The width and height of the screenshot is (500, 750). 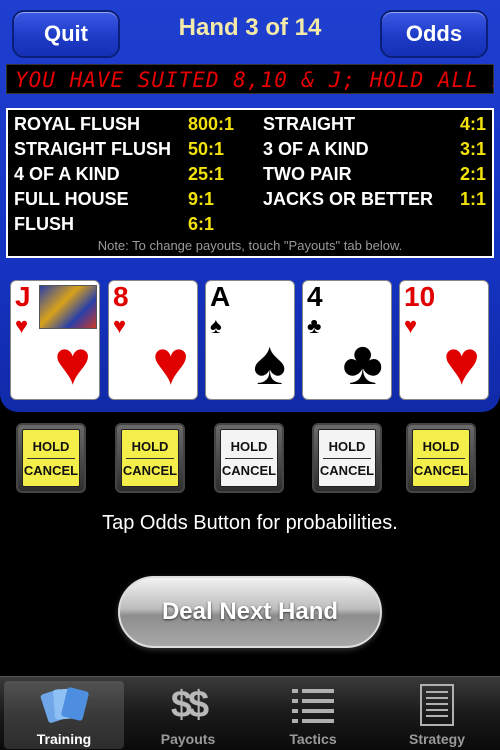 I want to click on hand-name: FLUSH, so click(x=44, y=224).